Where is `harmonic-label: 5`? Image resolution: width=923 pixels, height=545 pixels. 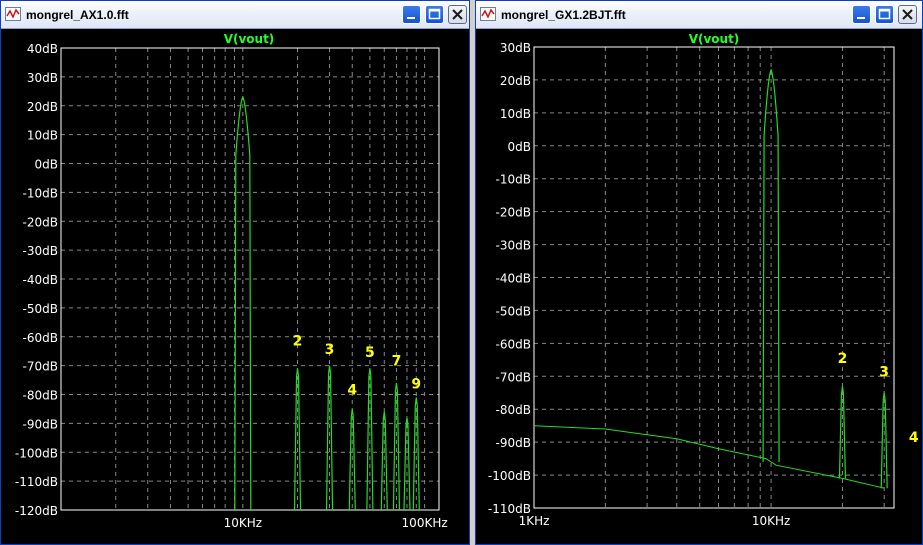 harmonic-label: 5 is located at coordinates (370, 353).